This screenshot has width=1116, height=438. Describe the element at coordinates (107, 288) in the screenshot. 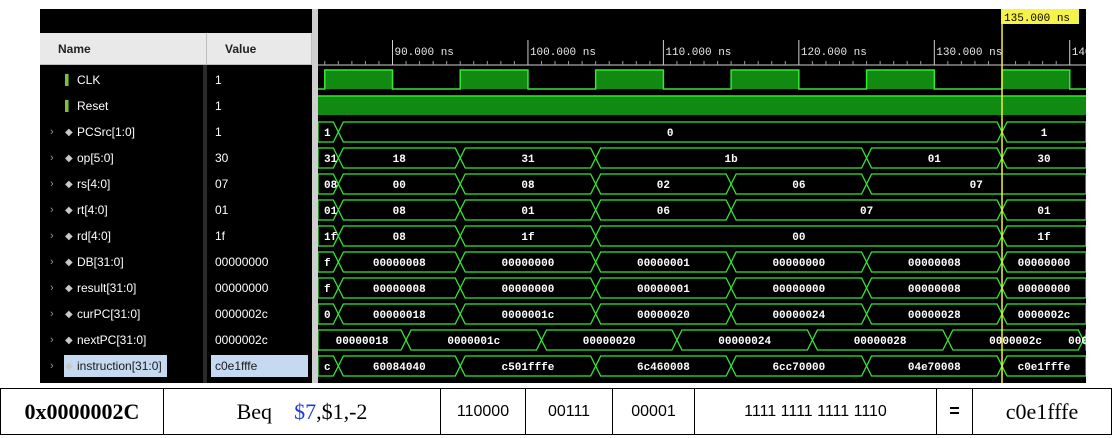

I see `signal-name: result[31:0]` at that location.